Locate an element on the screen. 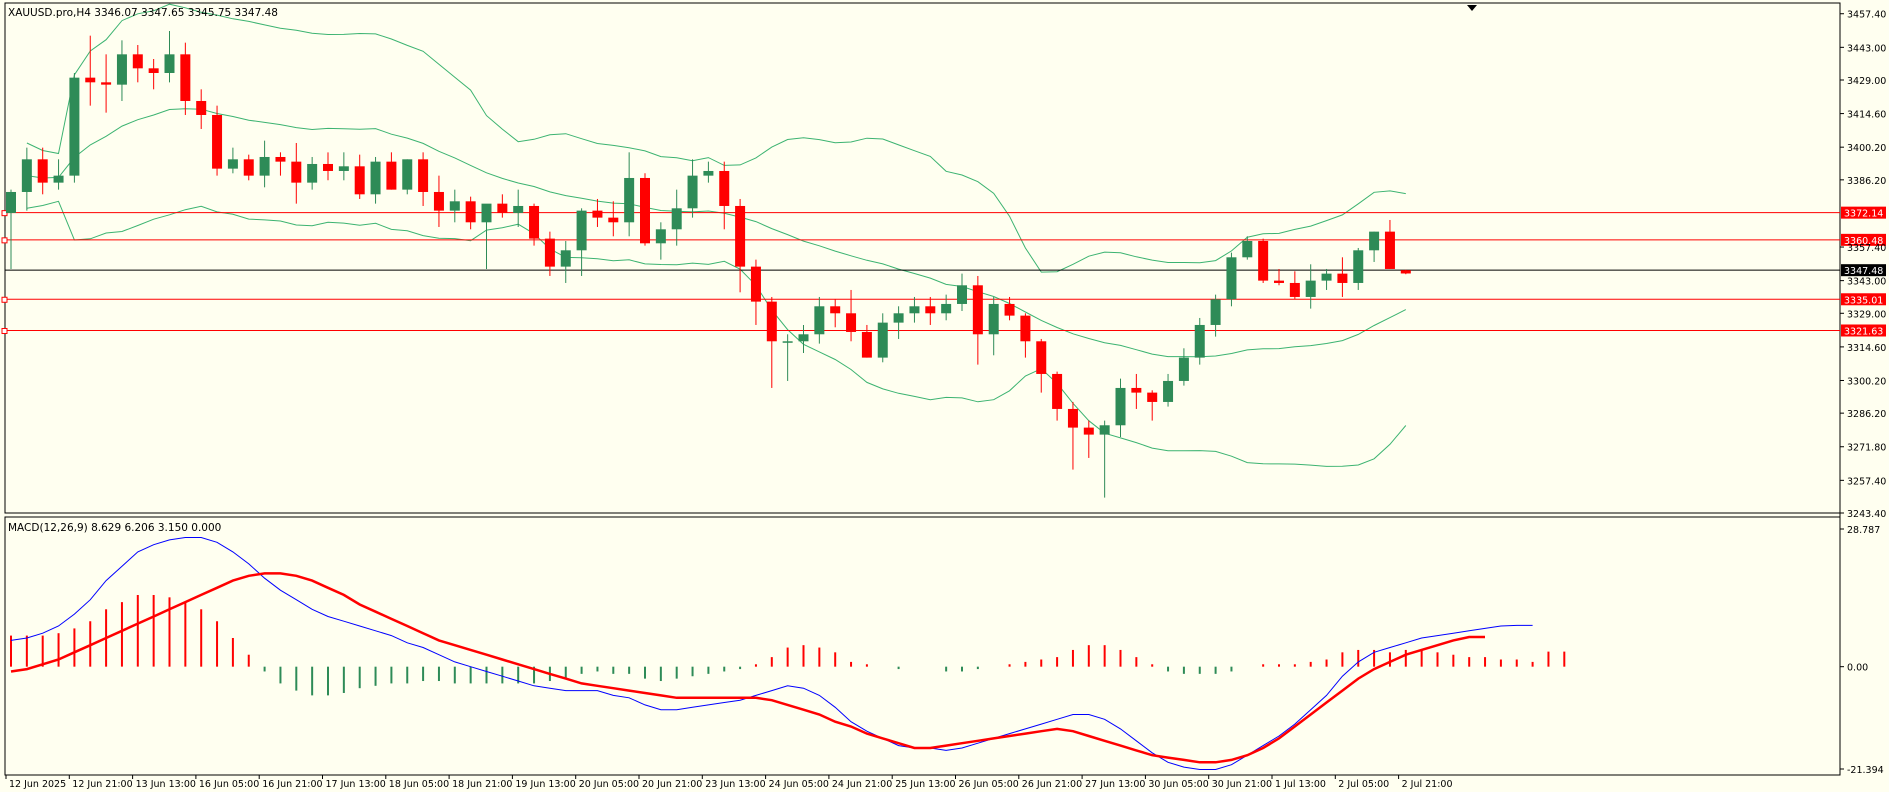 The image size is (1889, 792). time-axis-label: 2 Jul 21:00 is located at coordinates (1427, 784).